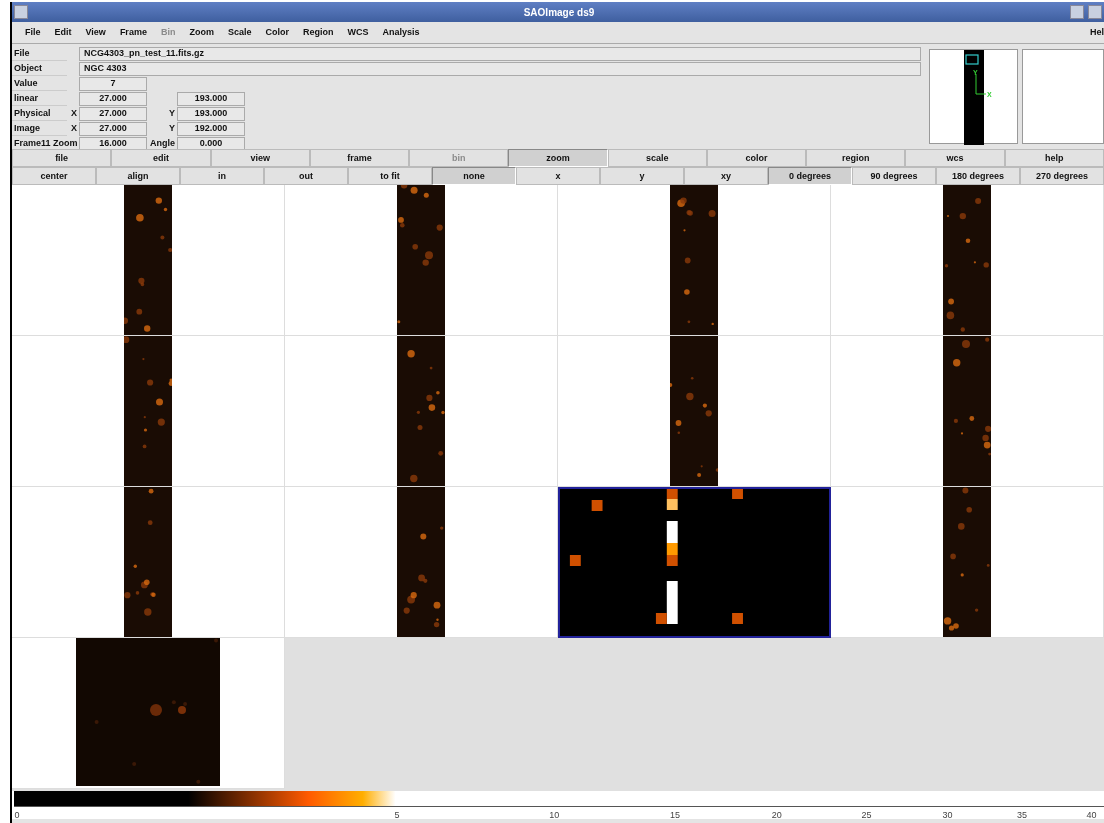 The height and width of the screenshot is (823, 1104). What do you see at coordinates (39, 129) in the screenshot?
I see `field-label: Image` at bounding box center [39, 129].